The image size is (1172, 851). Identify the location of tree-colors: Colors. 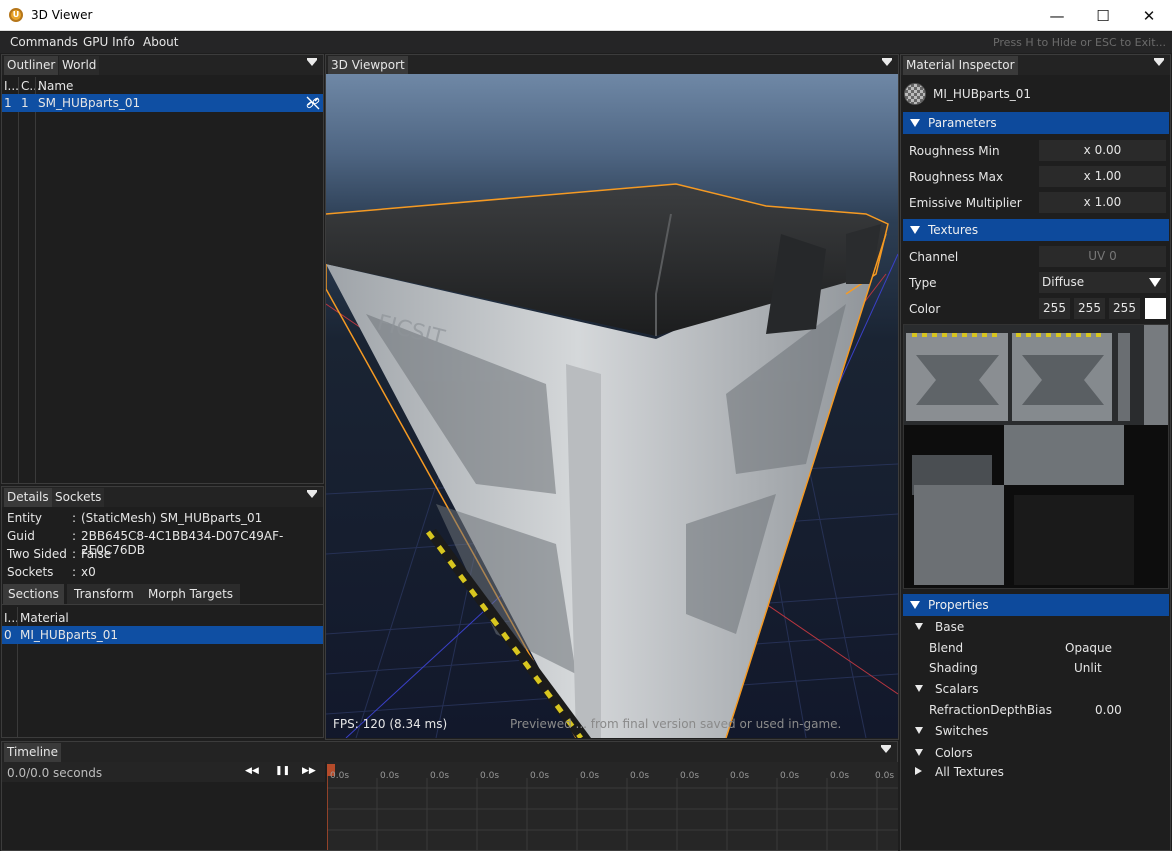
(954, 753).